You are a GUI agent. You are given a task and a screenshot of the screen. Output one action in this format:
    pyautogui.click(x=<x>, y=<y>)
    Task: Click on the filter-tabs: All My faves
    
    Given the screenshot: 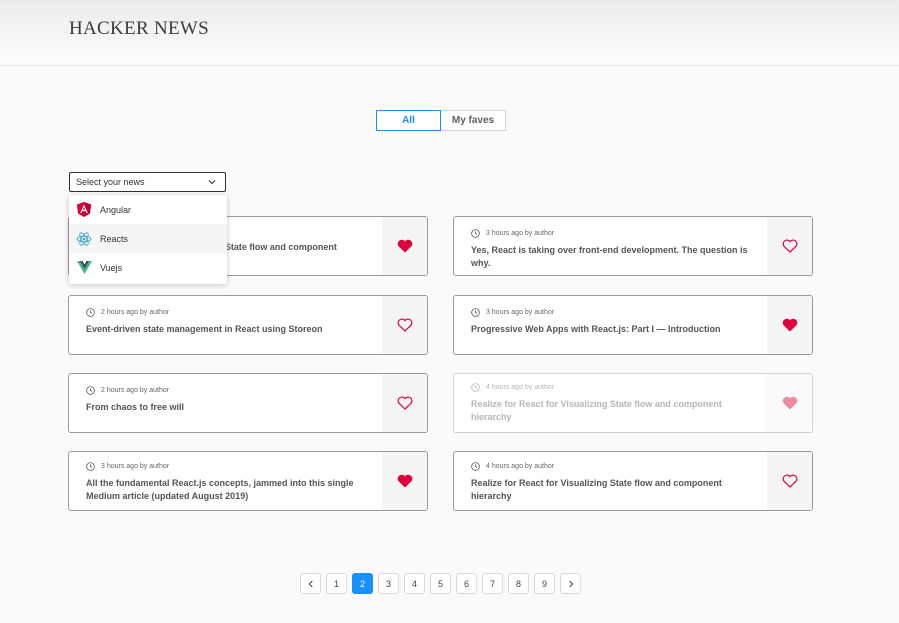 What is the action you would take?
    pyautogui.click(x=441, y=120)
    